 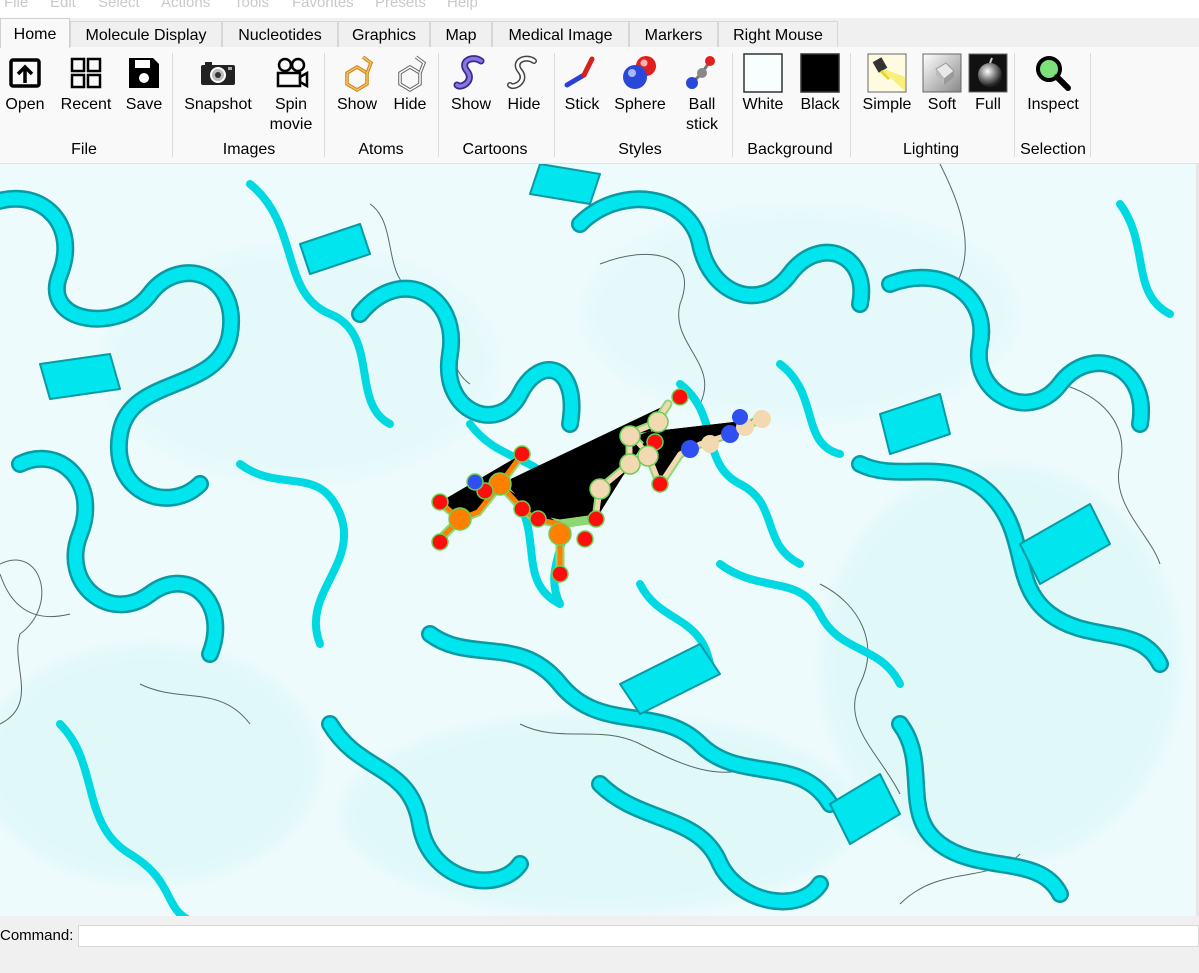 I want to click on menu-favorites: Favorites, so click(x=323, y=5).